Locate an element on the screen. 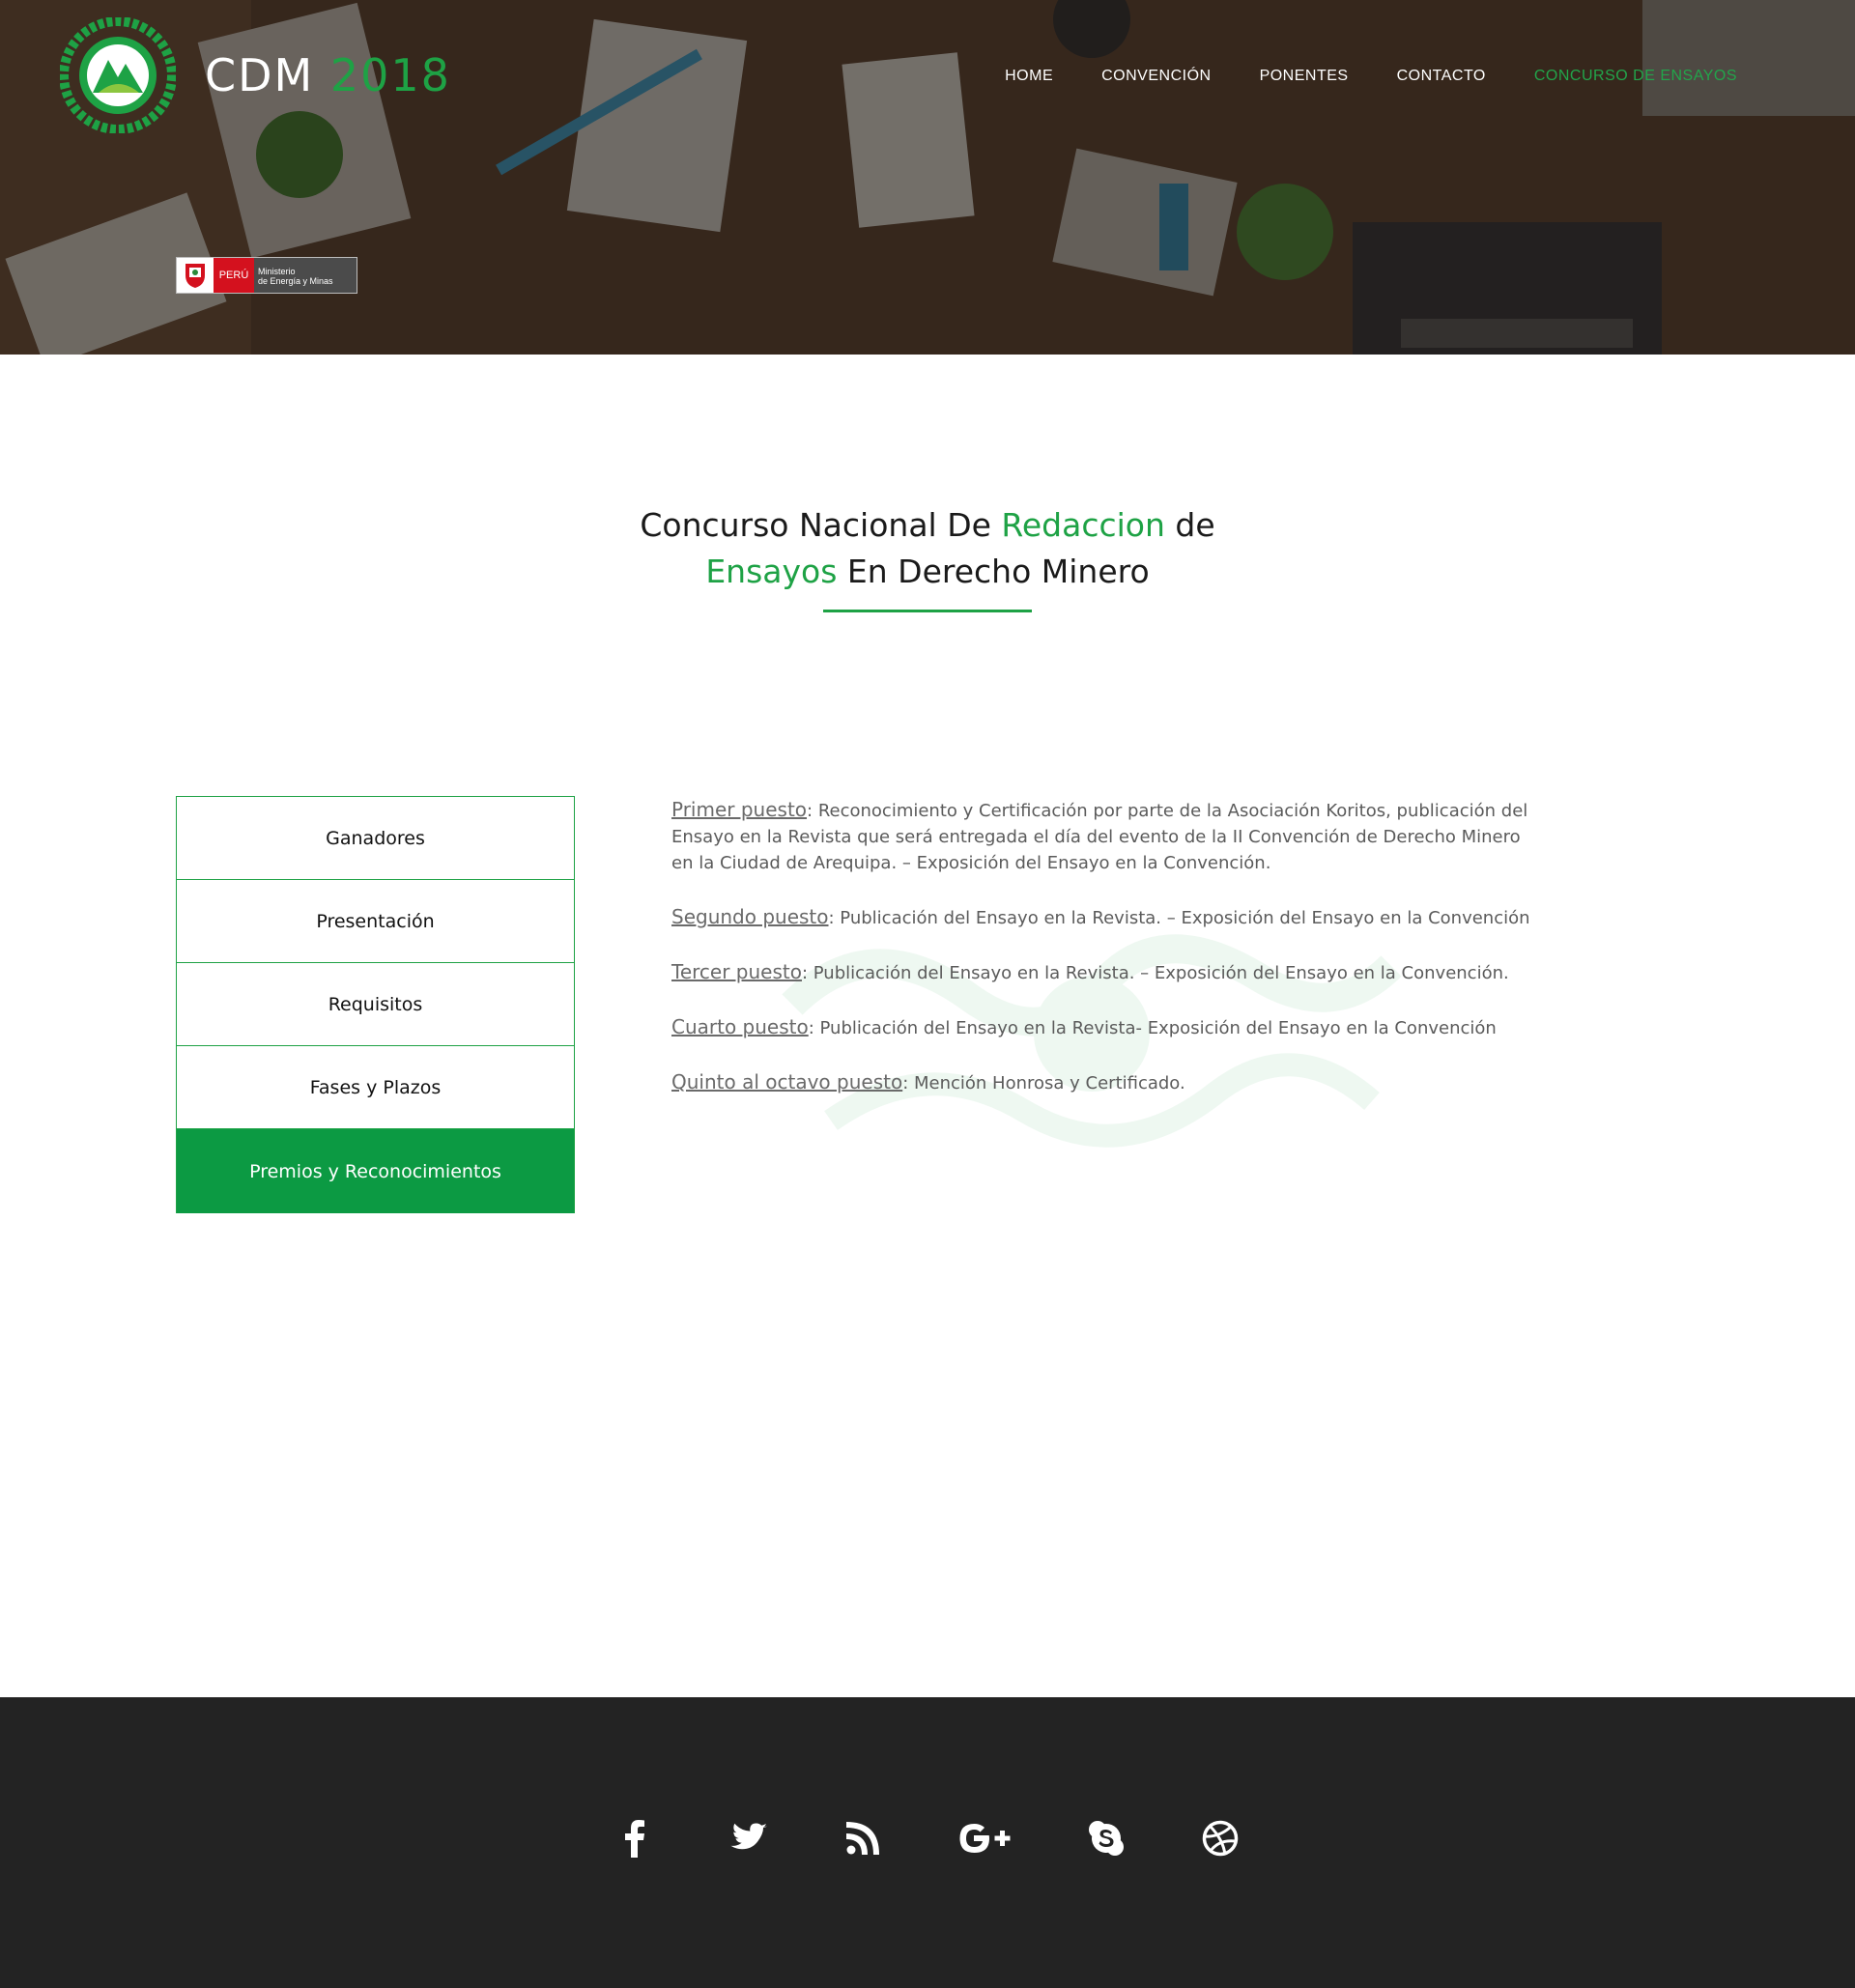  prize-label: Cuarto puesto is located at coordinates (740, 1026).